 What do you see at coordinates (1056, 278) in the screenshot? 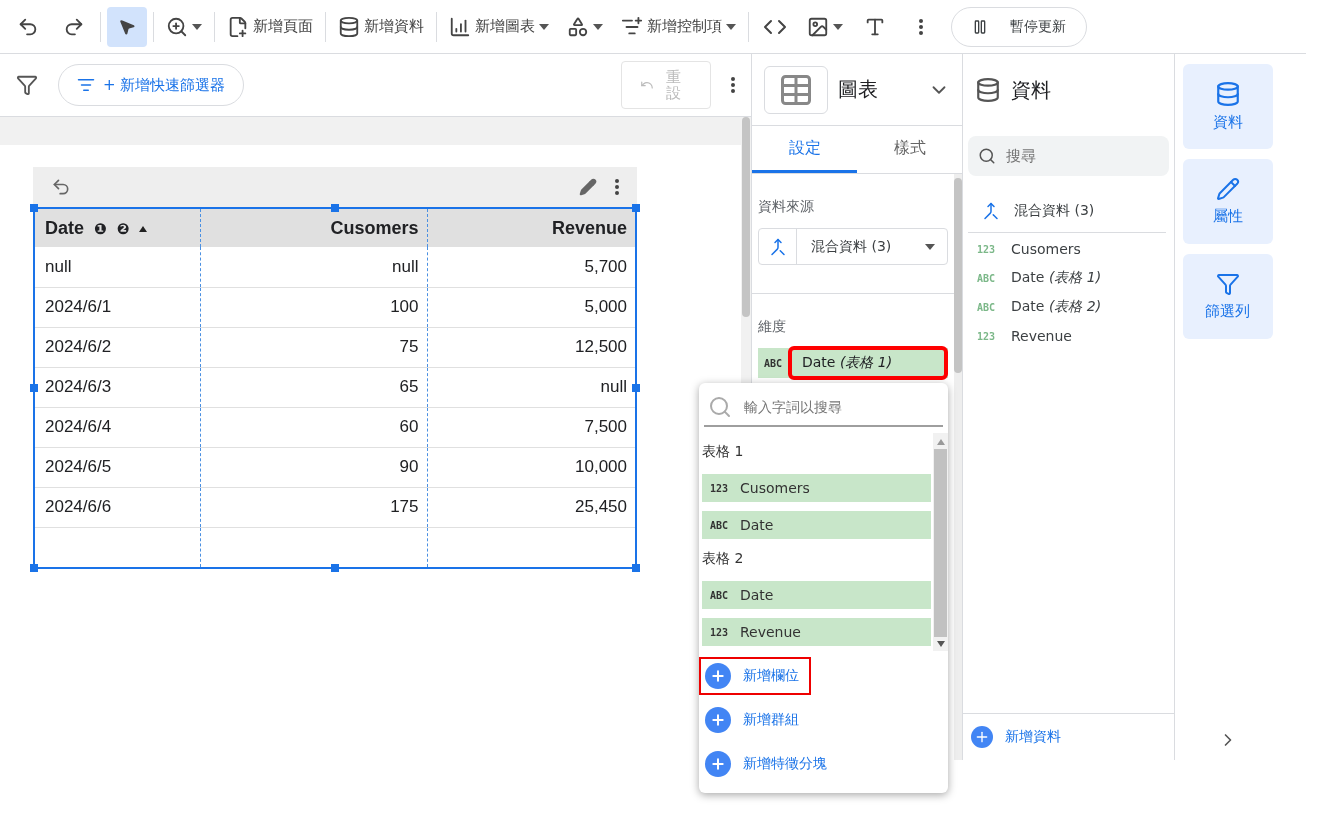
I see `field-name: Date (表格 1)` at bounding box center [1056, 278].